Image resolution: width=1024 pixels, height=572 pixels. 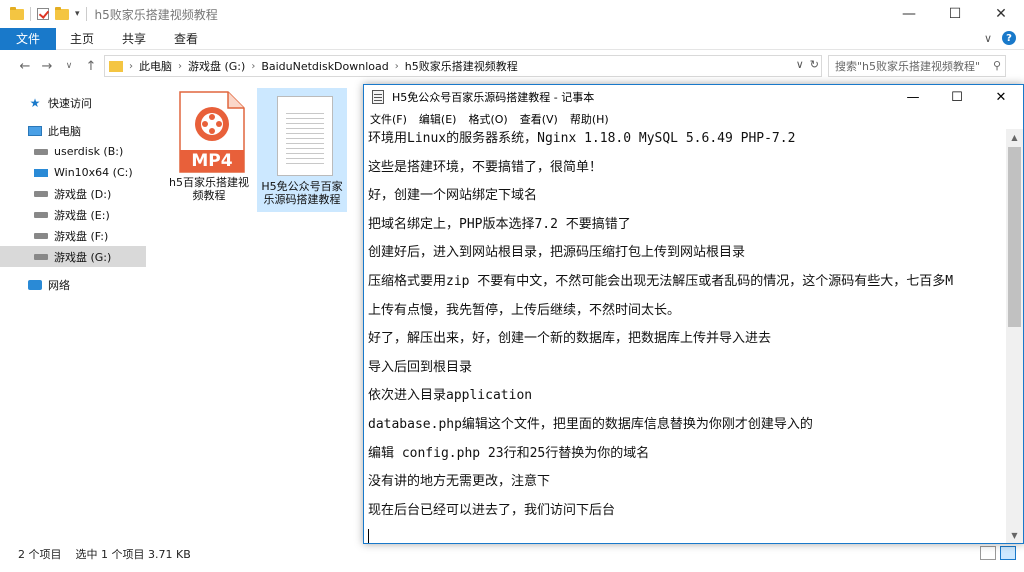 What do you see at coordinates (1009, 38) in the screenshot?
I see `help-icon: ?` at bounding box center [1009, 38].